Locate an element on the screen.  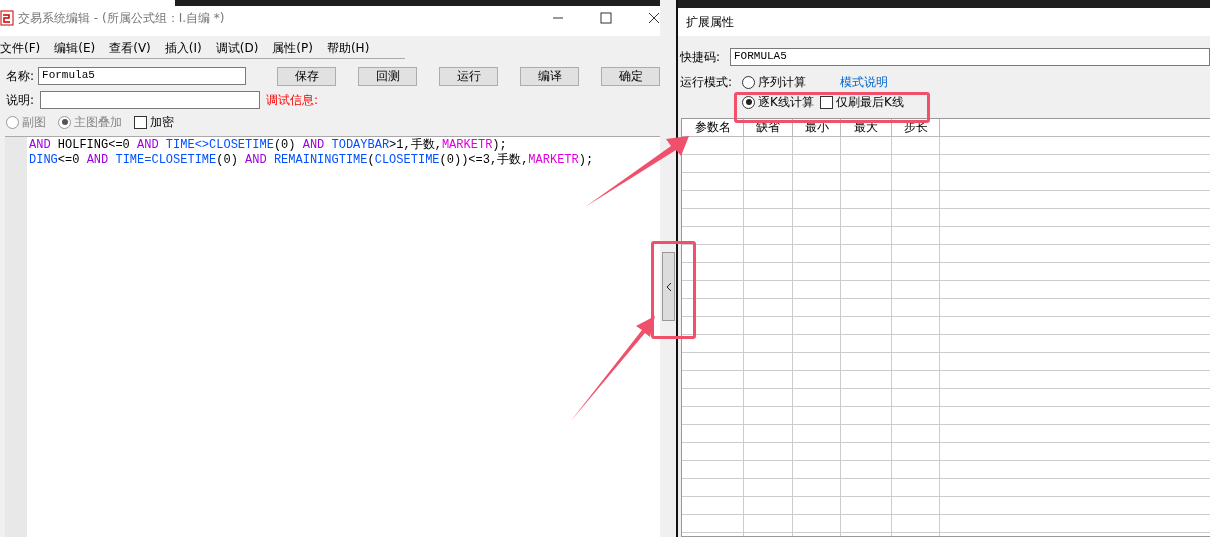
radio-option: 逐K线计算 is located at coordinates (778, 102).